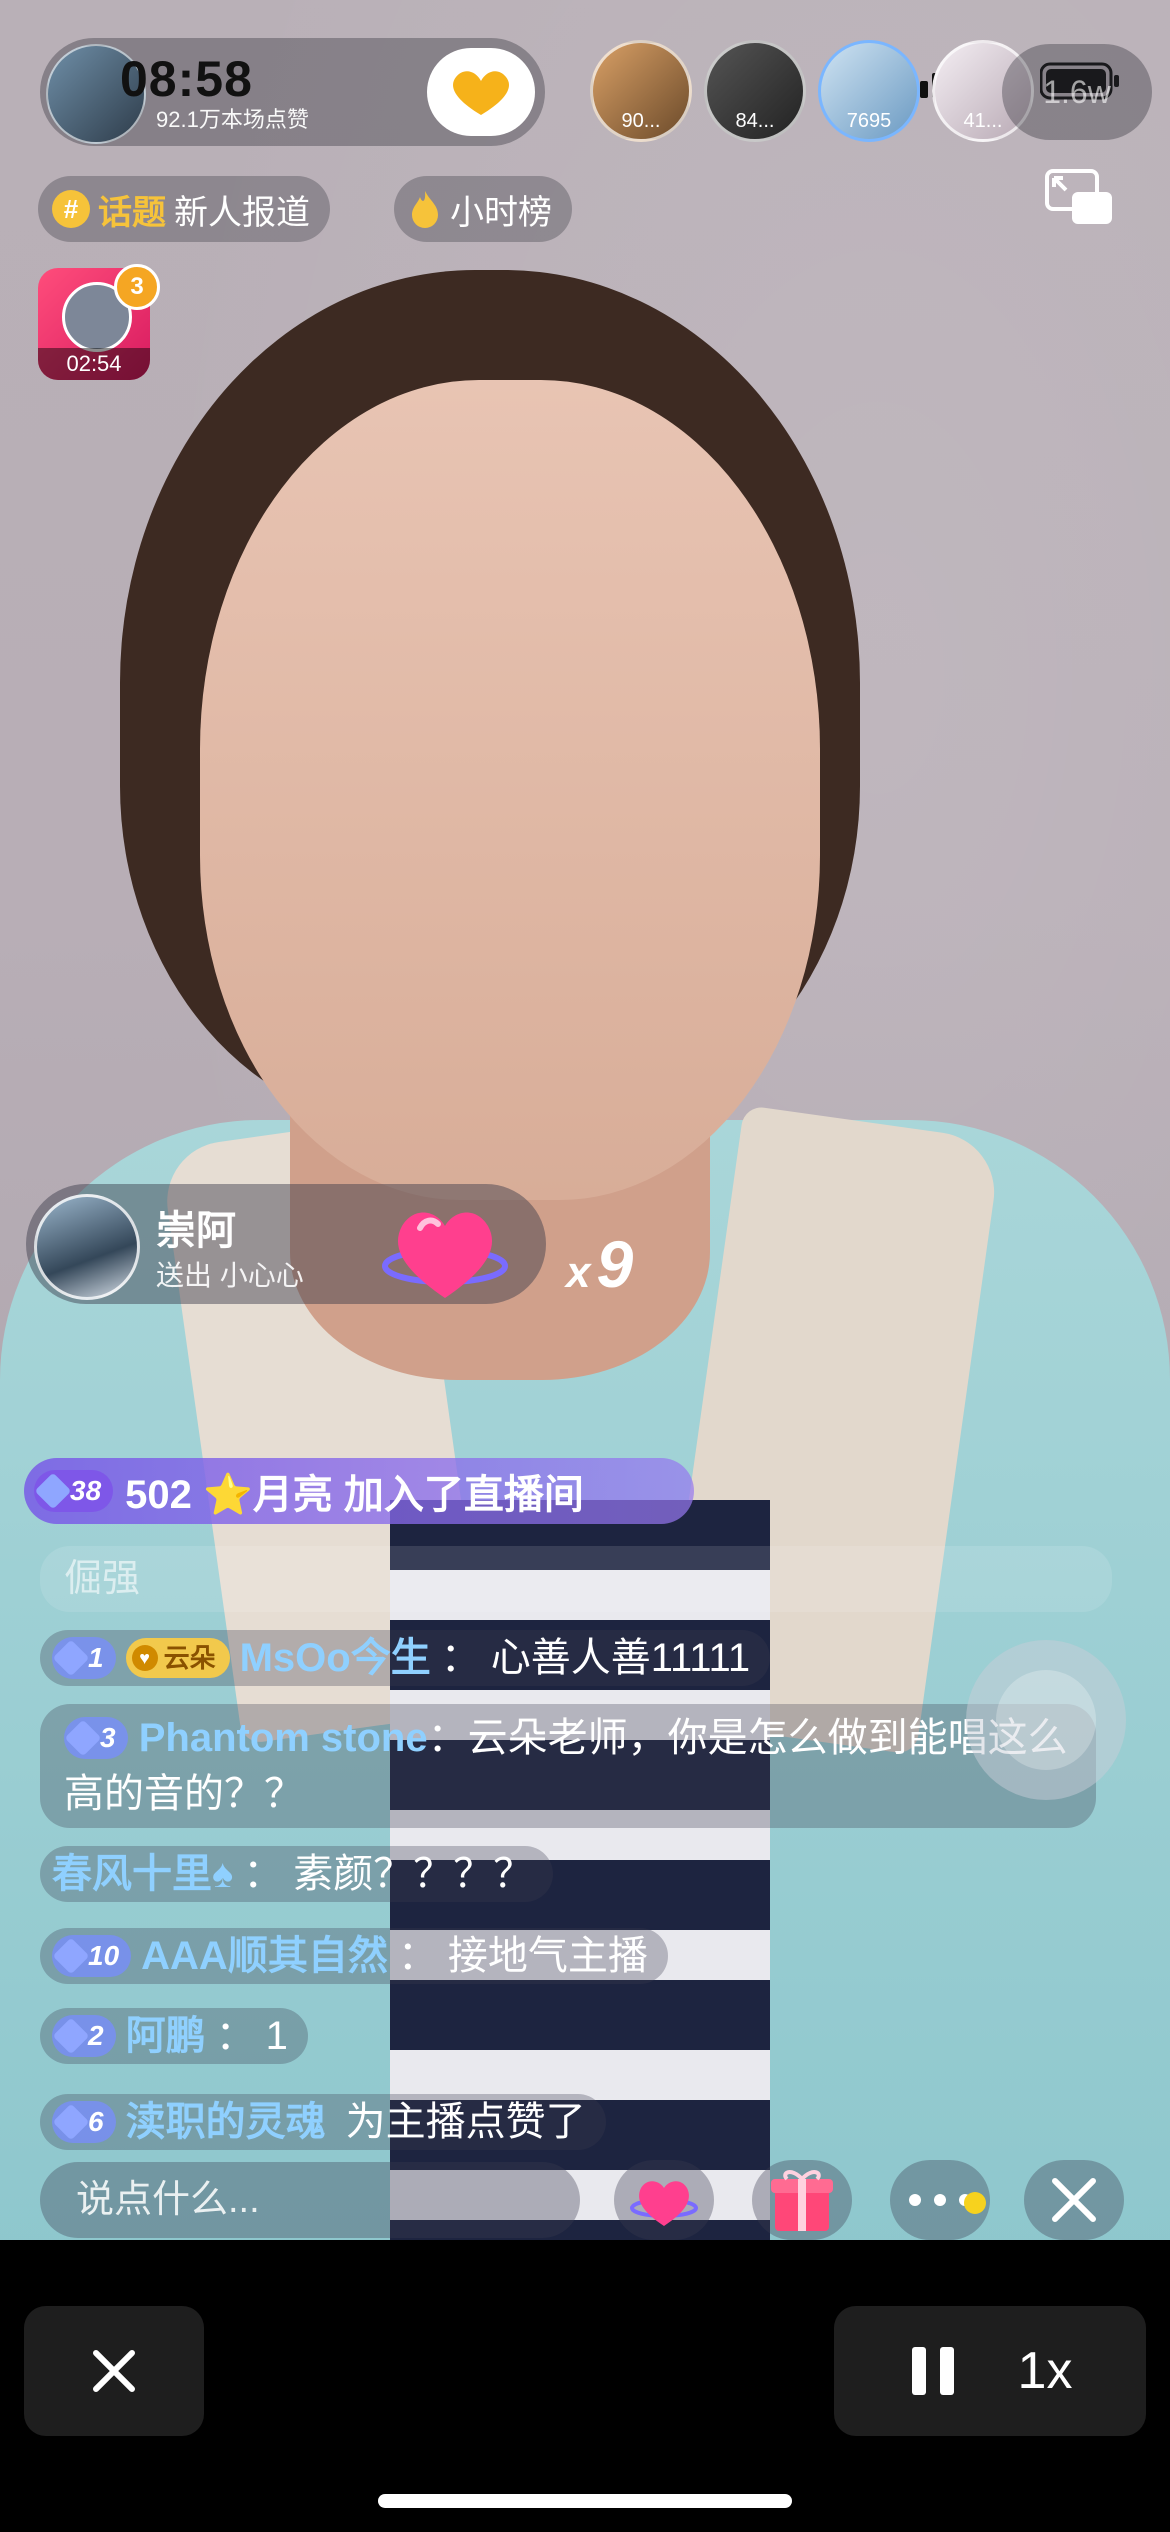  What do you see at coordinates (87, 1247) in the screenshot?
I see `gift-sender-avatar` at bounding box center [87, 1247].